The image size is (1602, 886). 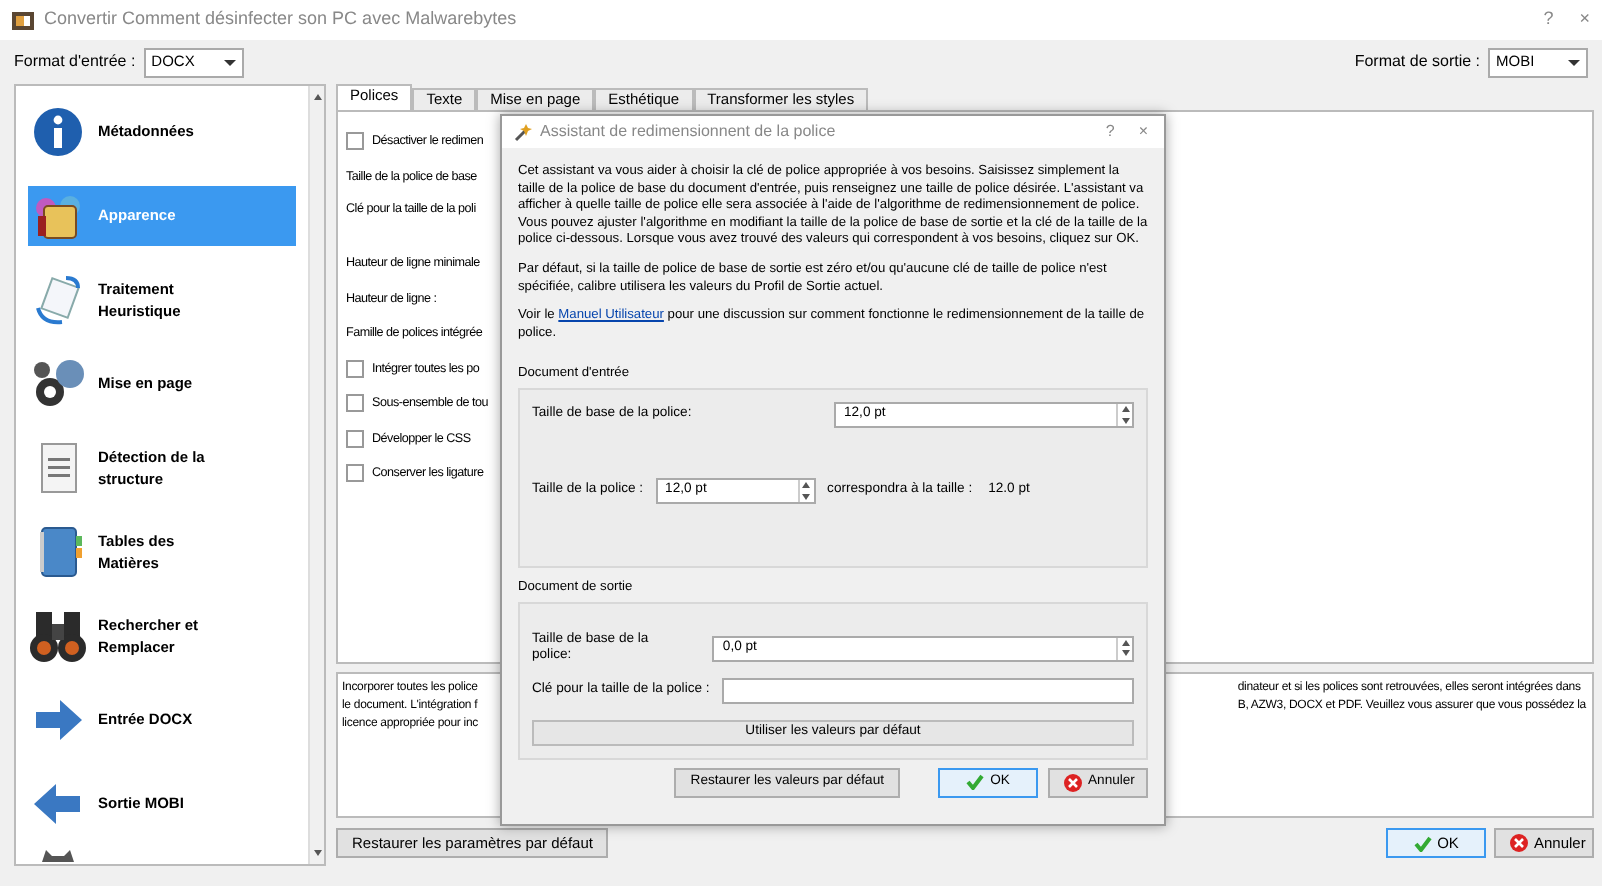 What do you see at coordinates (23, 20) in the screenshot?
I see `app-icon` at bounding box center [23, 20].